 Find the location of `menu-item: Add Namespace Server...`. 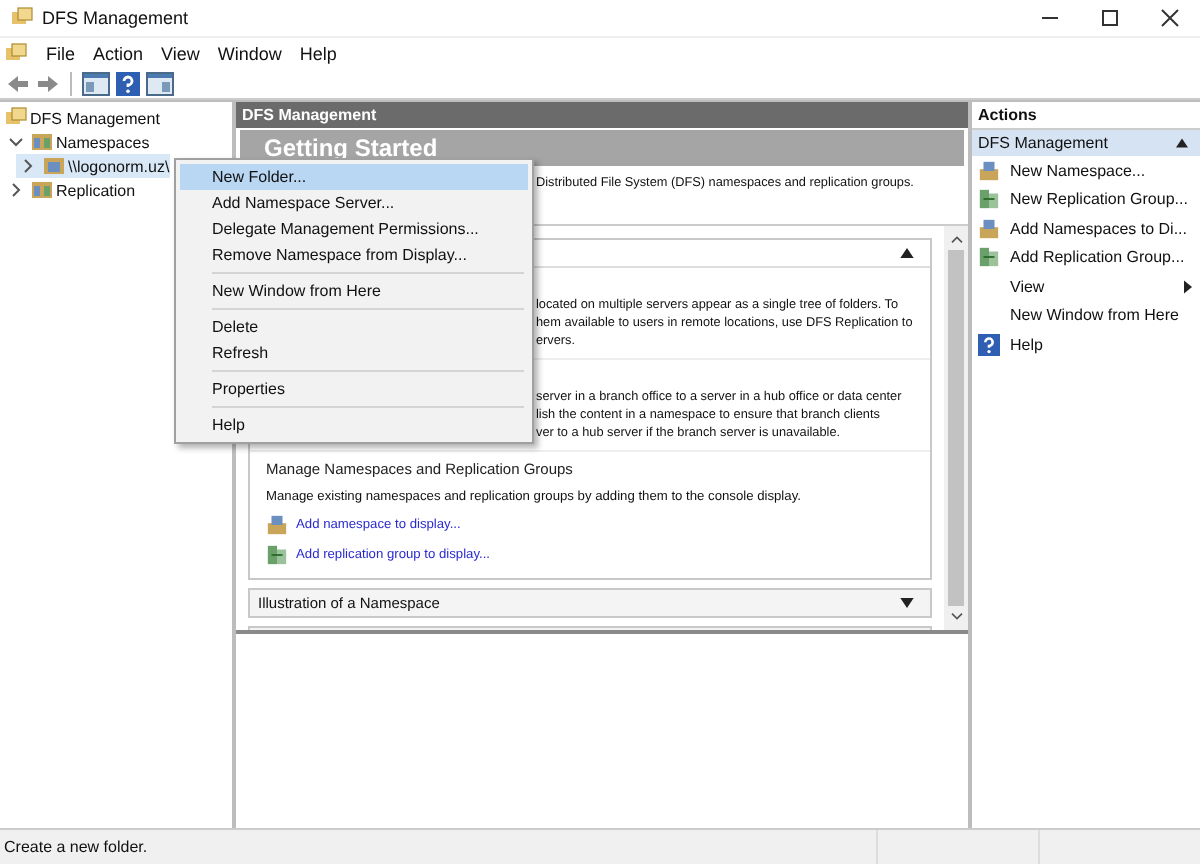

menu-item: Add Namespace Server... is located at coordinates (354, 203).